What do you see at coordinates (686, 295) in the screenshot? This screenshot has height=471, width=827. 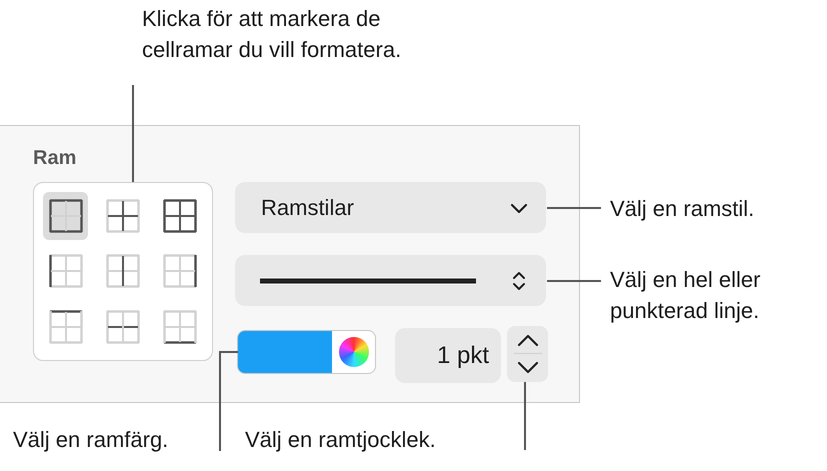 I see `callout-text: Välj en hel eller punkterad linje.` at bounding box center [686, 295].